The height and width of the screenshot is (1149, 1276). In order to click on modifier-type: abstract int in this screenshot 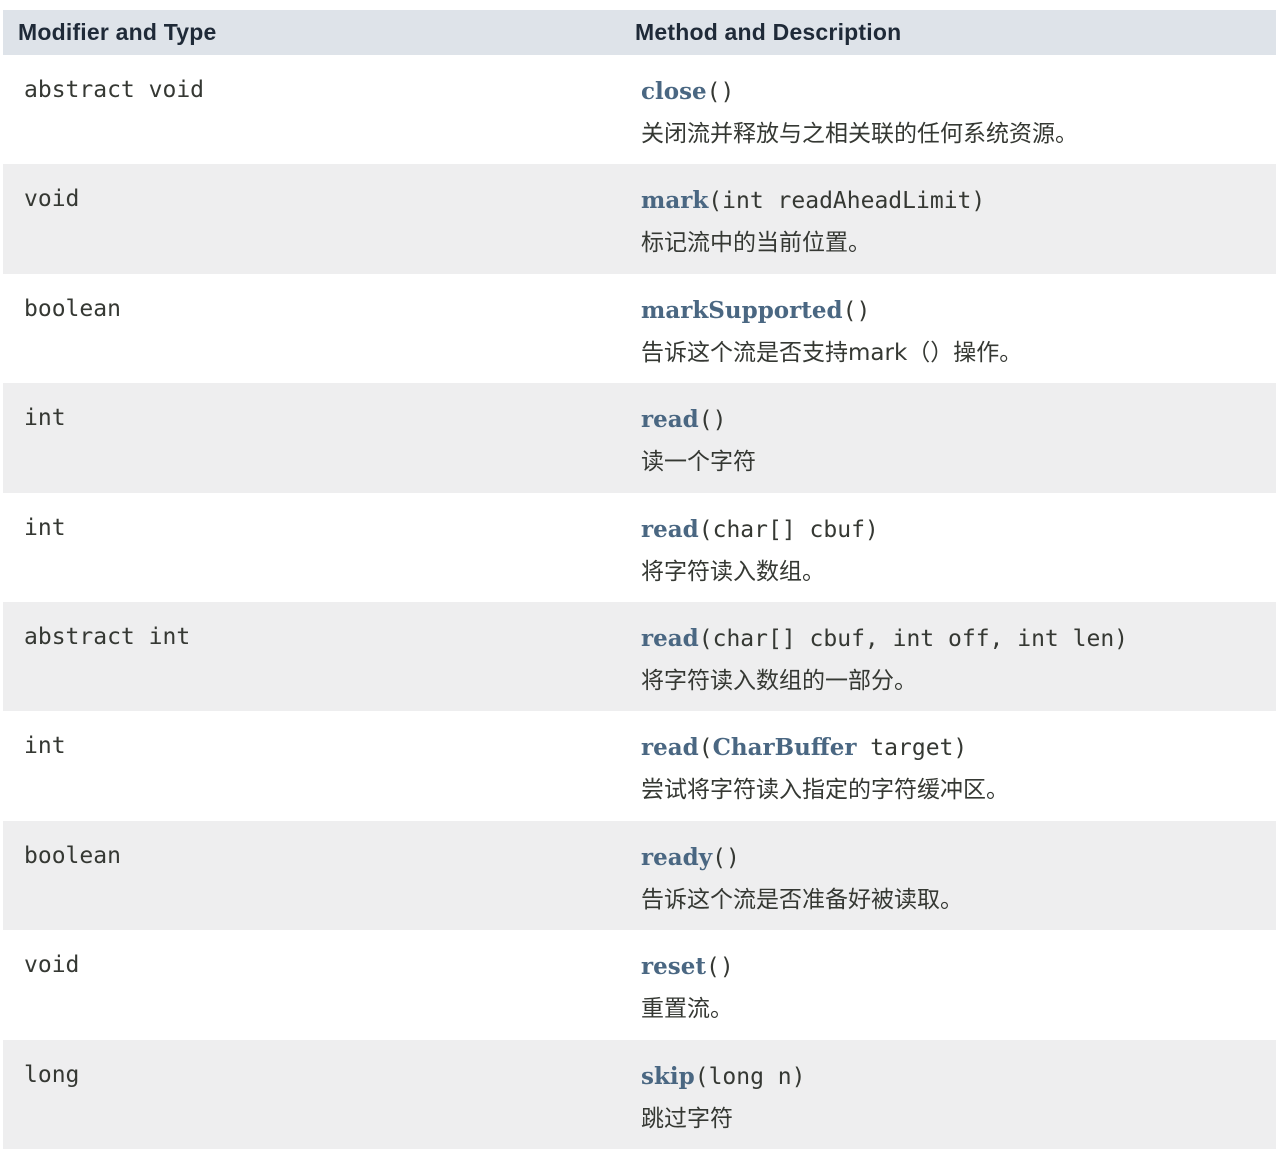, I will do `click(107, 636)`.